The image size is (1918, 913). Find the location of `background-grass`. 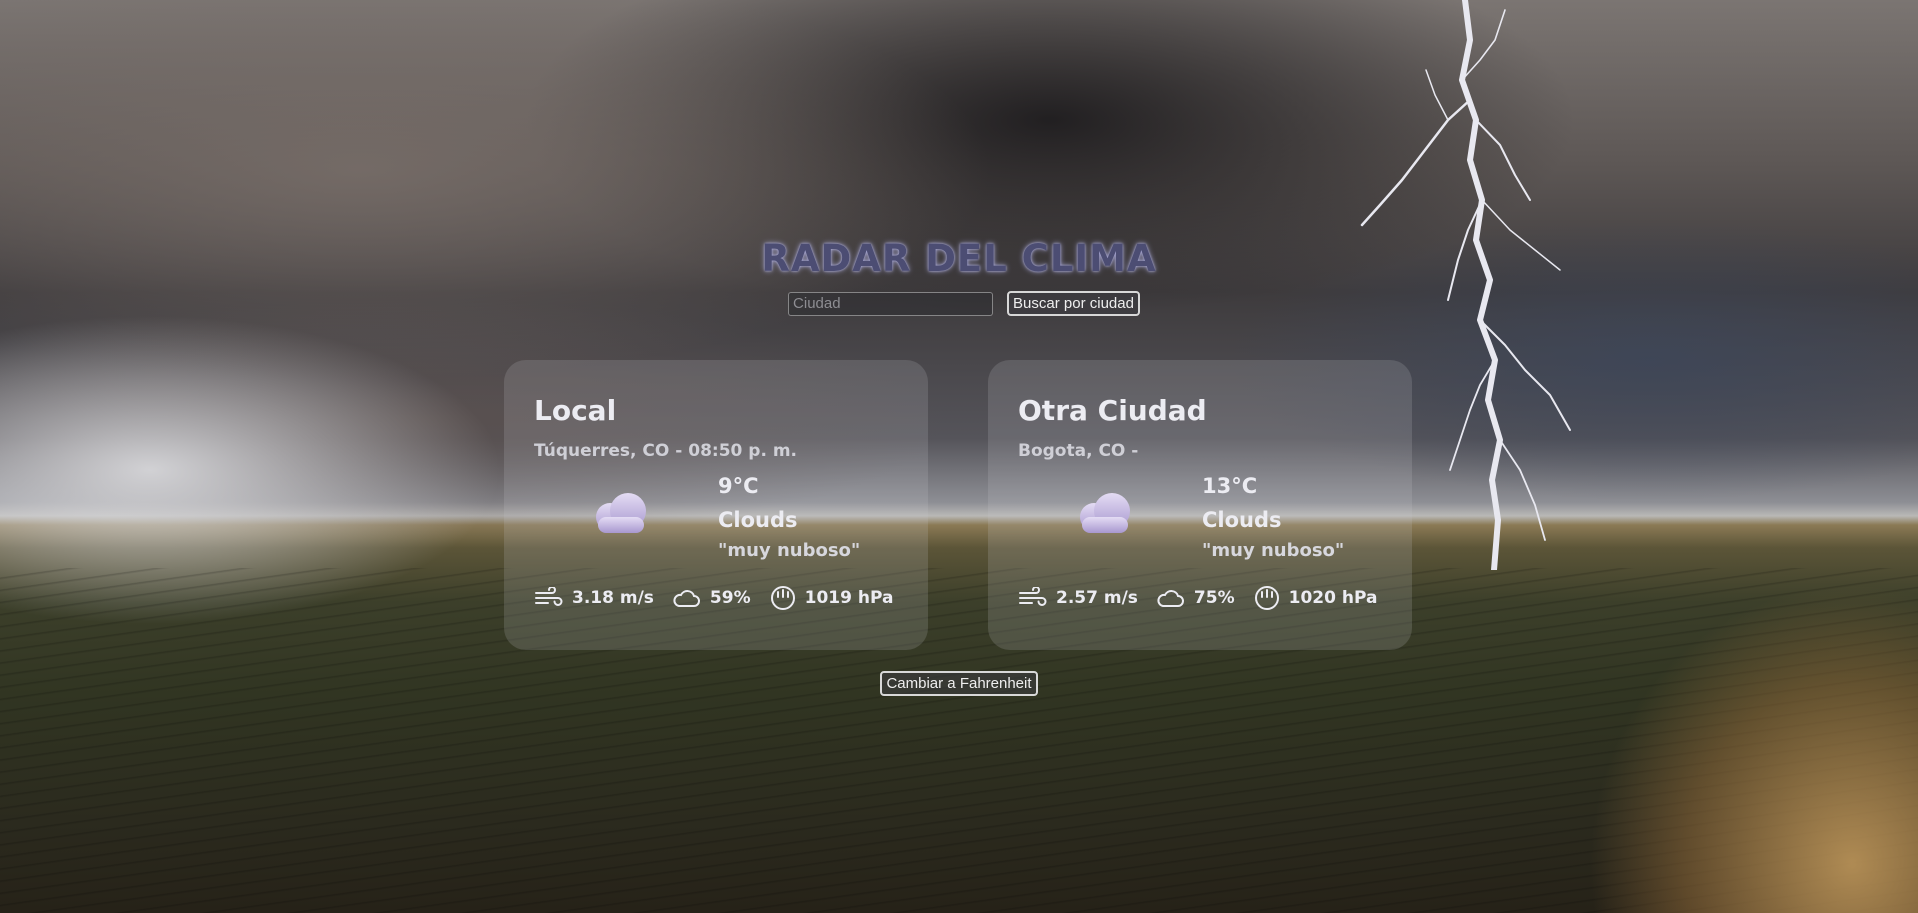

background-grass is located at coordinates (1753, 748).